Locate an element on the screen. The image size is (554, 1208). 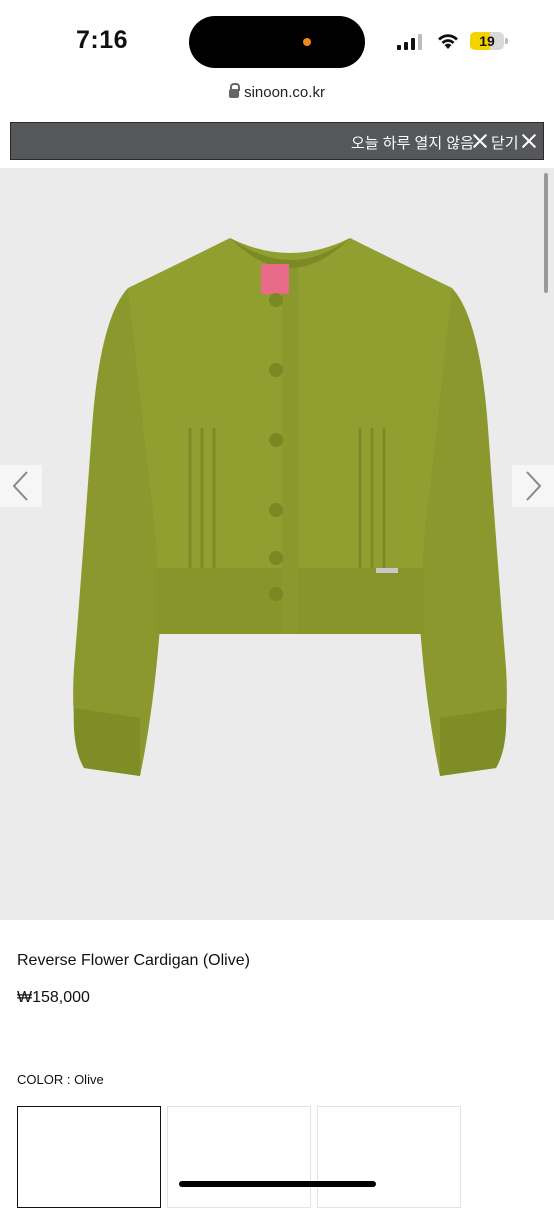
status-bar: 7:16 19 is located at coordinates (277, 42).